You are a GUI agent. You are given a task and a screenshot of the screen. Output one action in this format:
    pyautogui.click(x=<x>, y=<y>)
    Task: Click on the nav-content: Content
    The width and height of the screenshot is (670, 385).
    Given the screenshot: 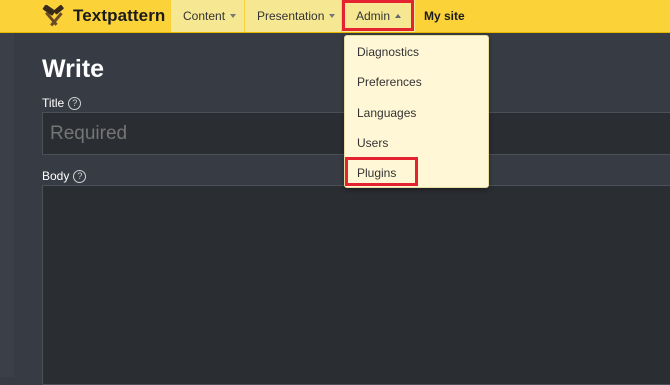 What is the action you would take?
    pyautogui.click(x=207, y=16)
    